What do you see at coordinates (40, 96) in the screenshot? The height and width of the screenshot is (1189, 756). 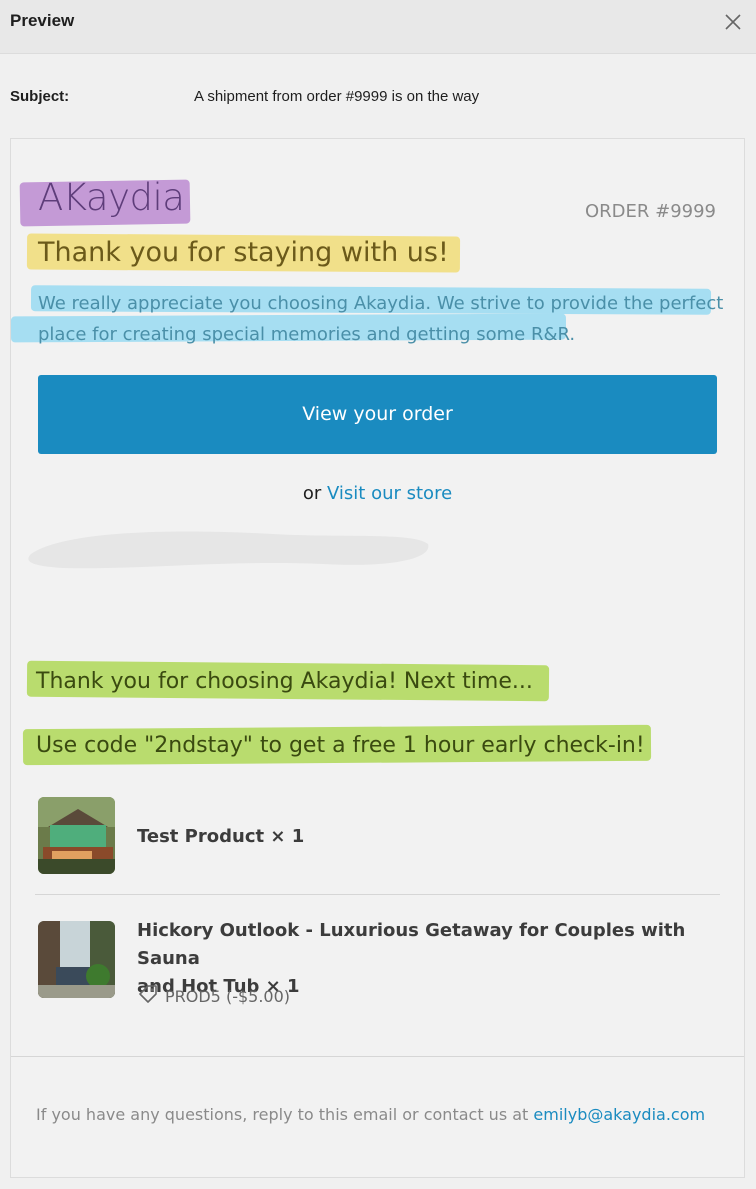 I see `subject-label: Subject:` at bounding box center [40, 96].